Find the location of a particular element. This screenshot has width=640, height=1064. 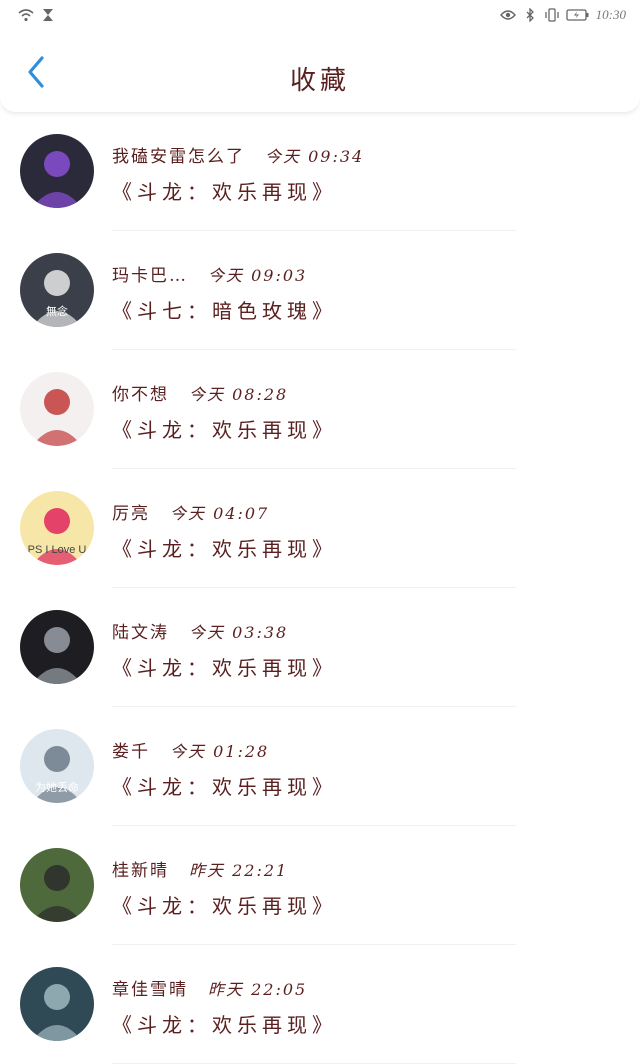

user-name: 章佳雪晴 is located at coordinates (150, 990).